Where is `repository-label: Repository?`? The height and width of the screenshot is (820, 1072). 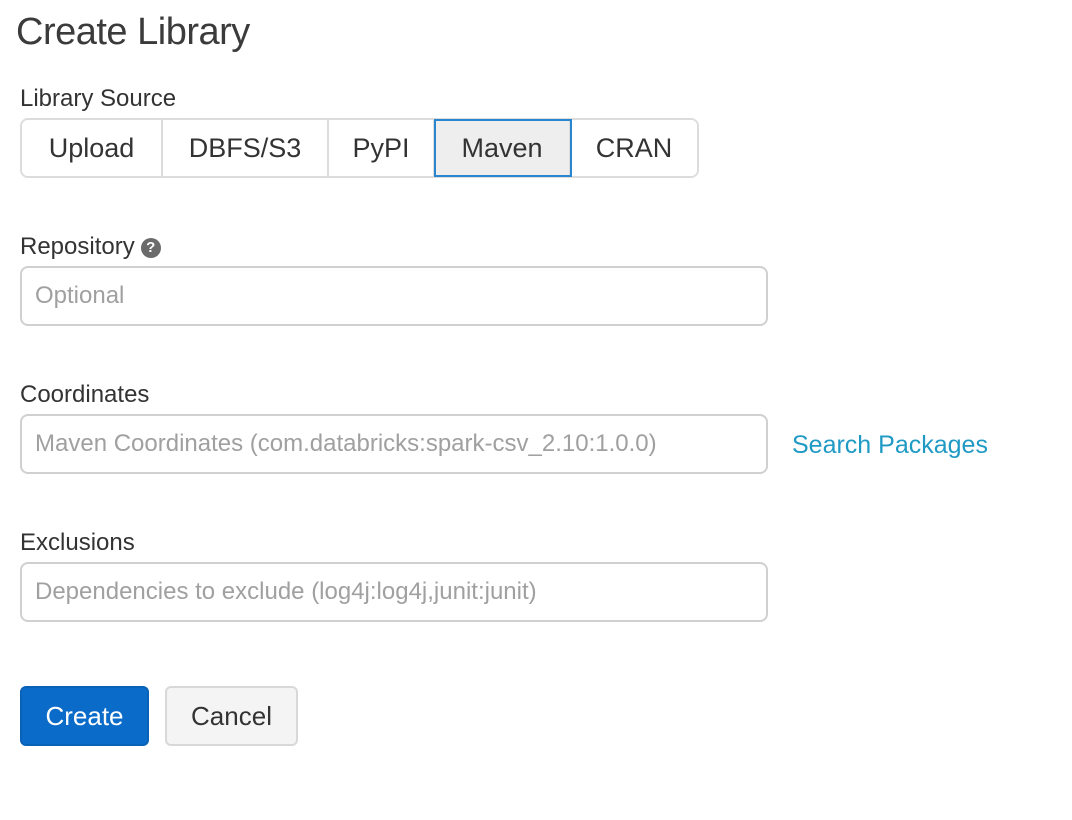
repository-label: Repository? is located at coordinates (90, 247).